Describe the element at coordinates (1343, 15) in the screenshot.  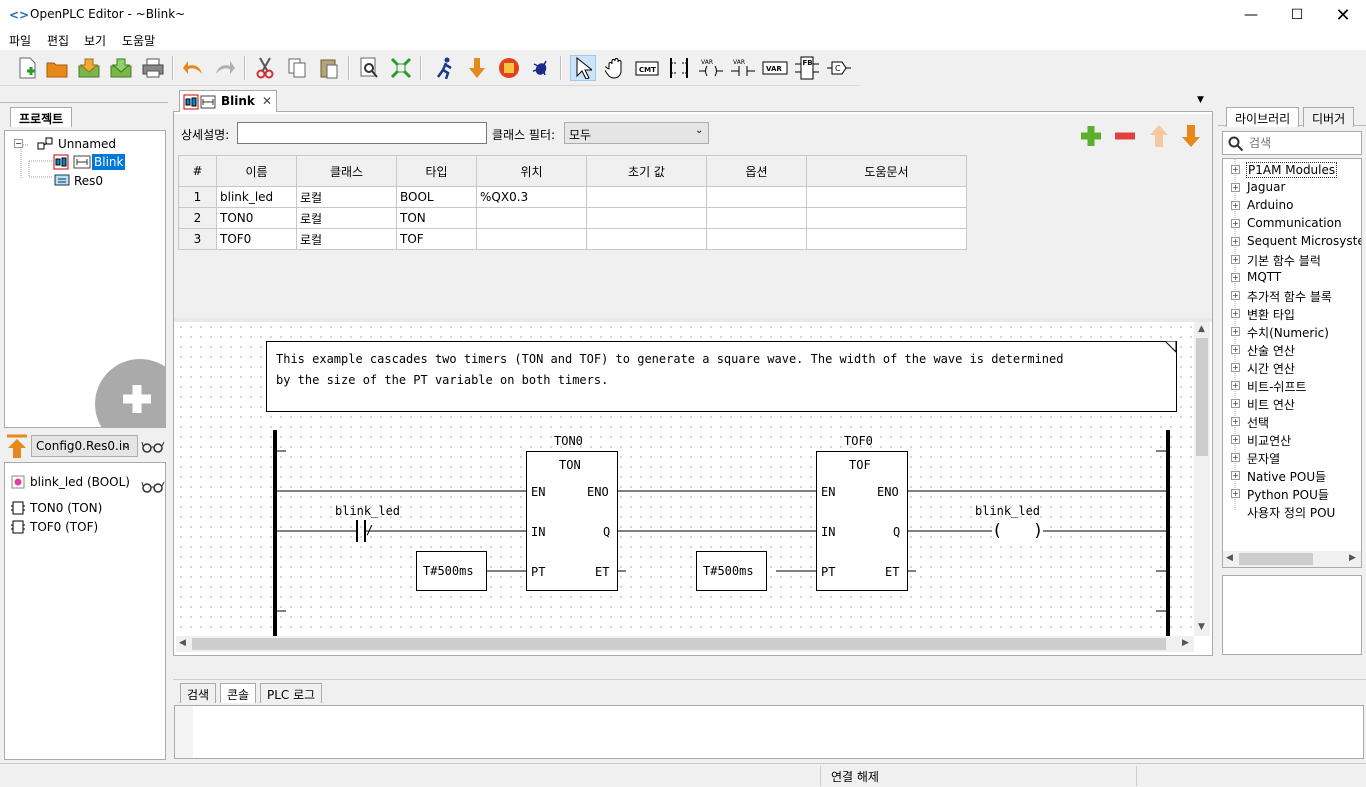
I see `close-button: ✕` at that location.